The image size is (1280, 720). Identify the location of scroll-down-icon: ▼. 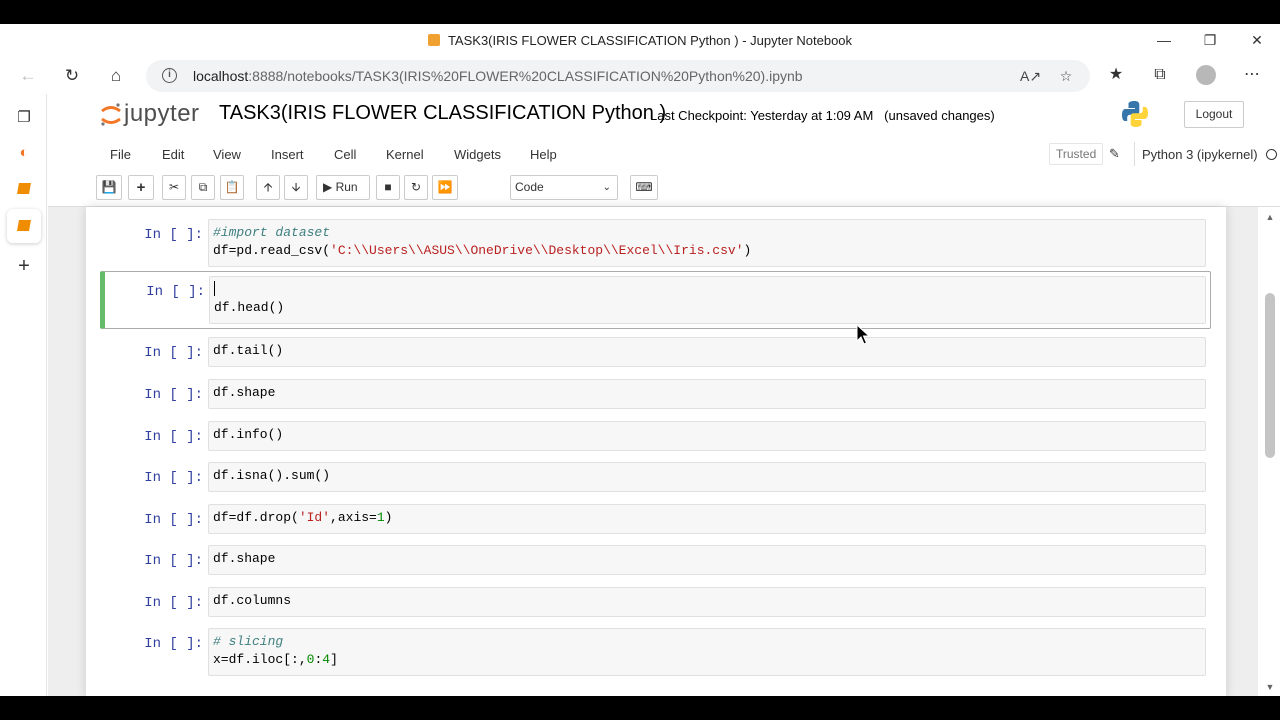
(1270, 687).